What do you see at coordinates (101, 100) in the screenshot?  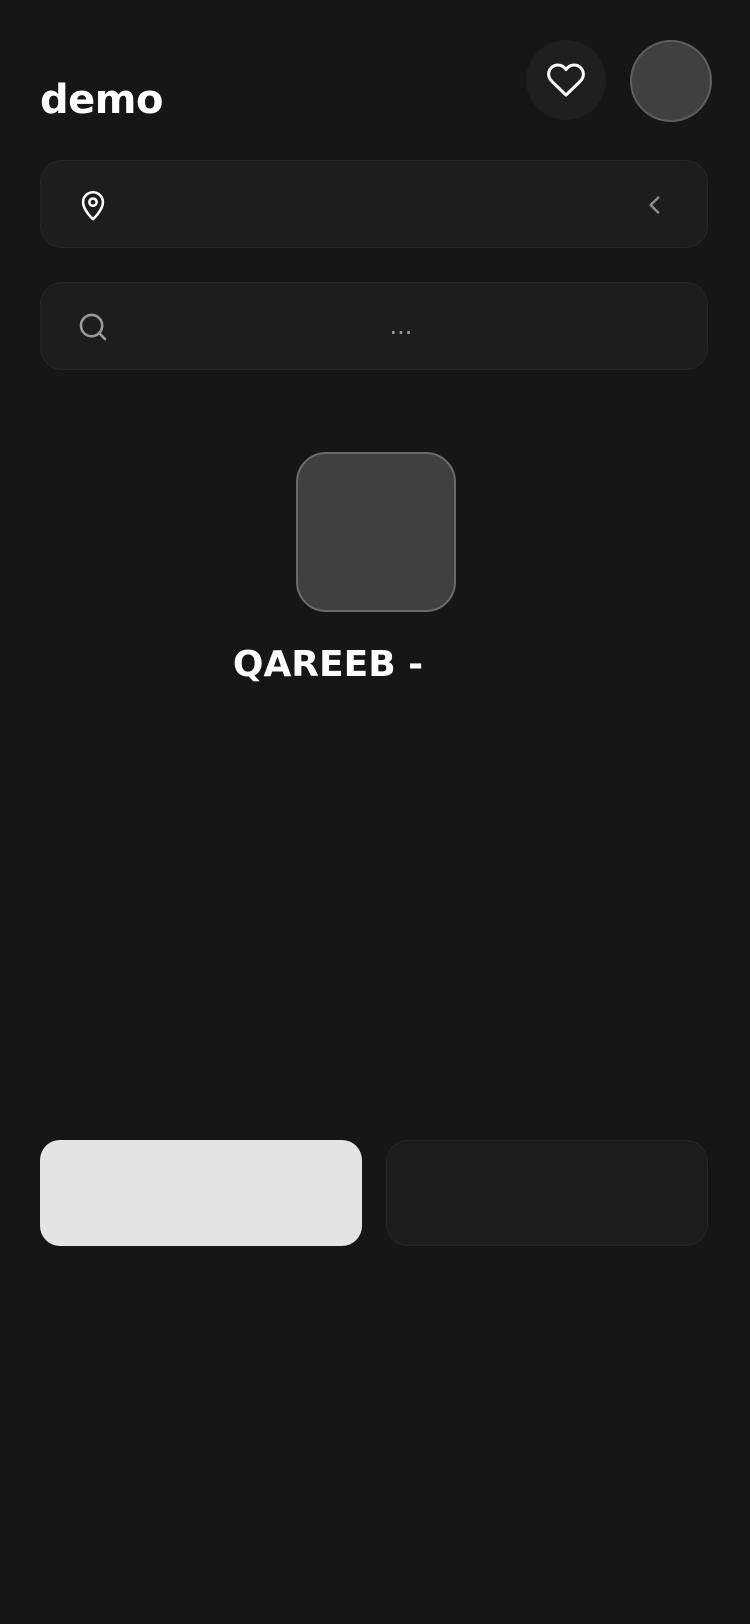 I see `page-title: demo` at bounding box center [101, 100].